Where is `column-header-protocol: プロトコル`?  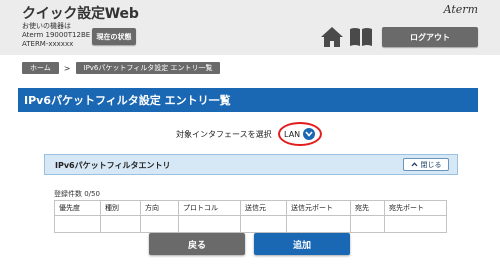 column-header-protocol: プロトコル is located at coordinates (209, 208).